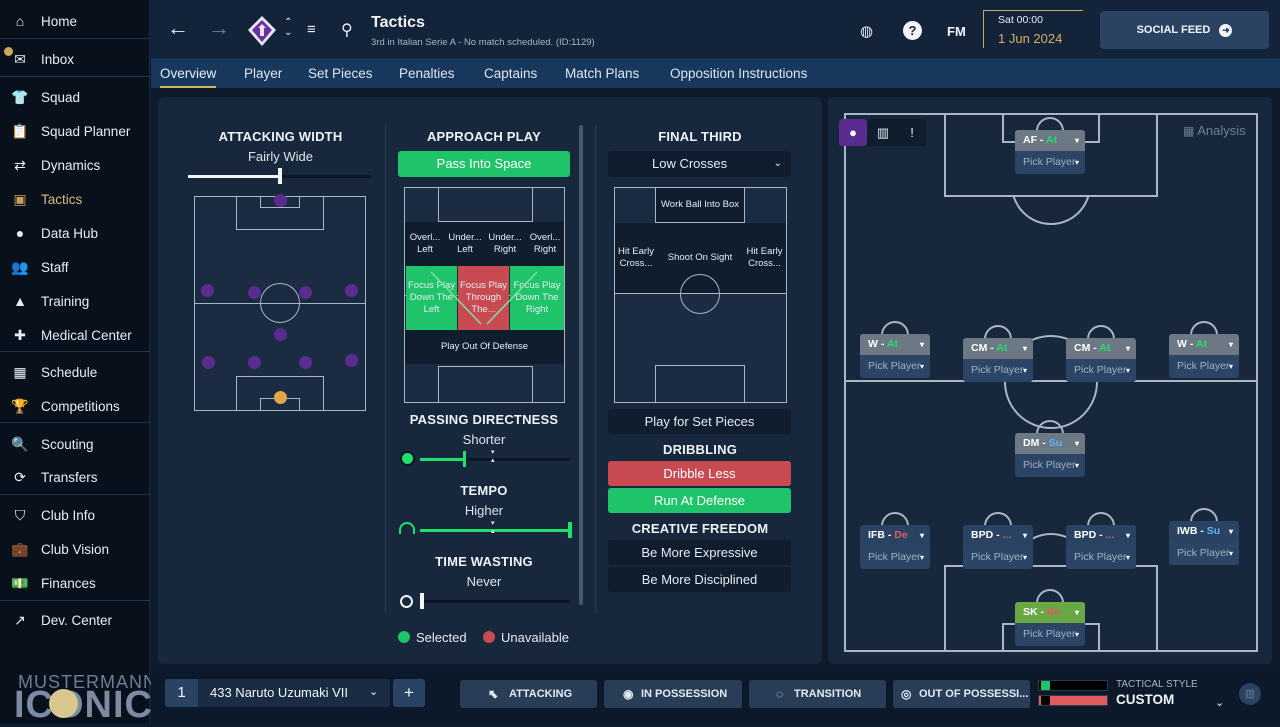 The width and height of the screenshot is (1280, 727). Describe the element at coordinates (581, 365) in the screenshot. I see `scrollbar` at that location.